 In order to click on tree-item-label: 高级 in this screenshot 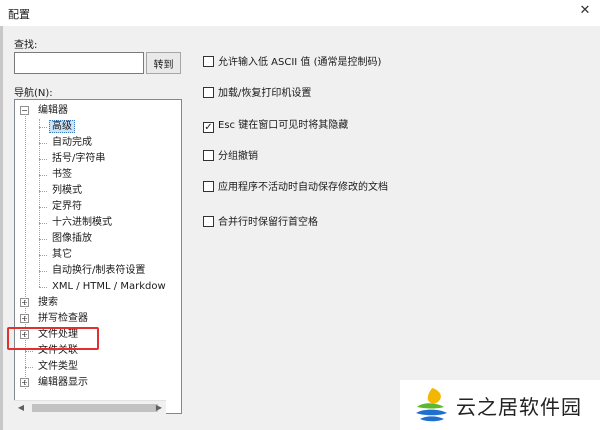, I will do `click(62, 126)`.